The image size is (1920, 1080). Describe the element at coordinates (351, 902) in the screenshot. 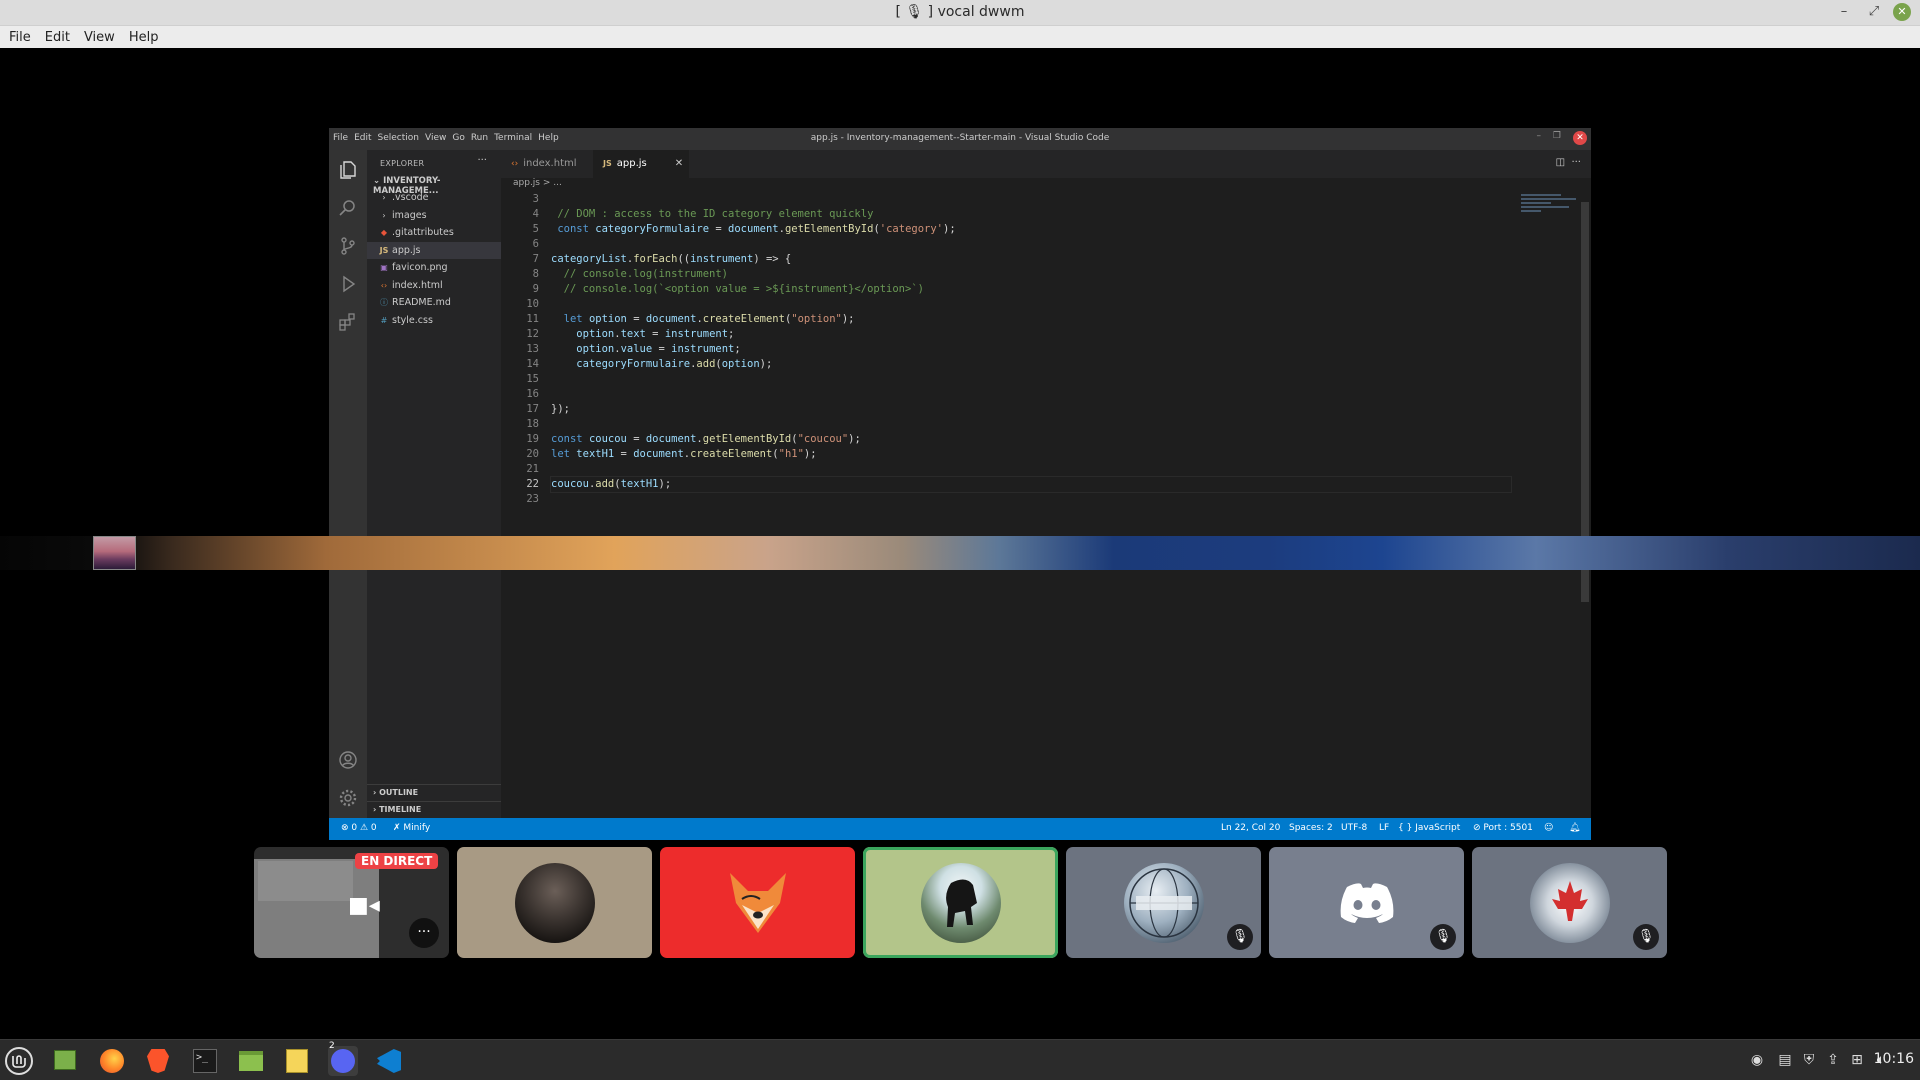

I see `stream-tile: ■◂ EN DIRECT ···` at that location.